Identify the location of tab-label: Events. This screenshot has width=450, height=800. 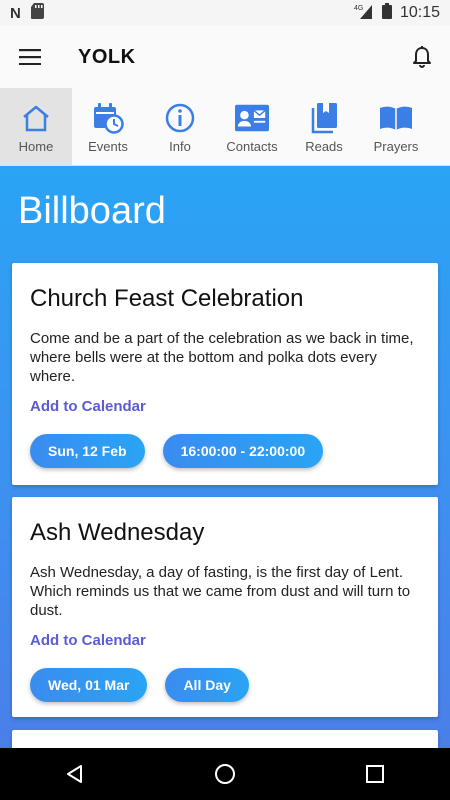
(108, 146).